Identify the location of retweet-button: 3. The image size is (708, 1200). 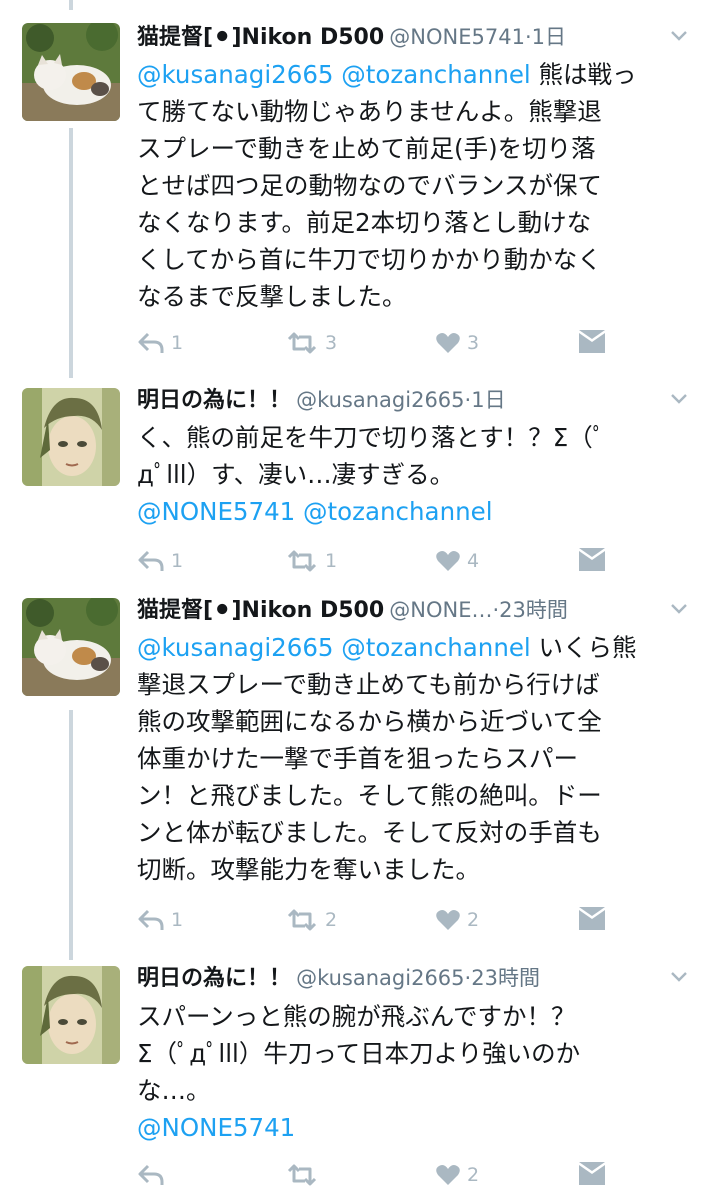
(311, 343).